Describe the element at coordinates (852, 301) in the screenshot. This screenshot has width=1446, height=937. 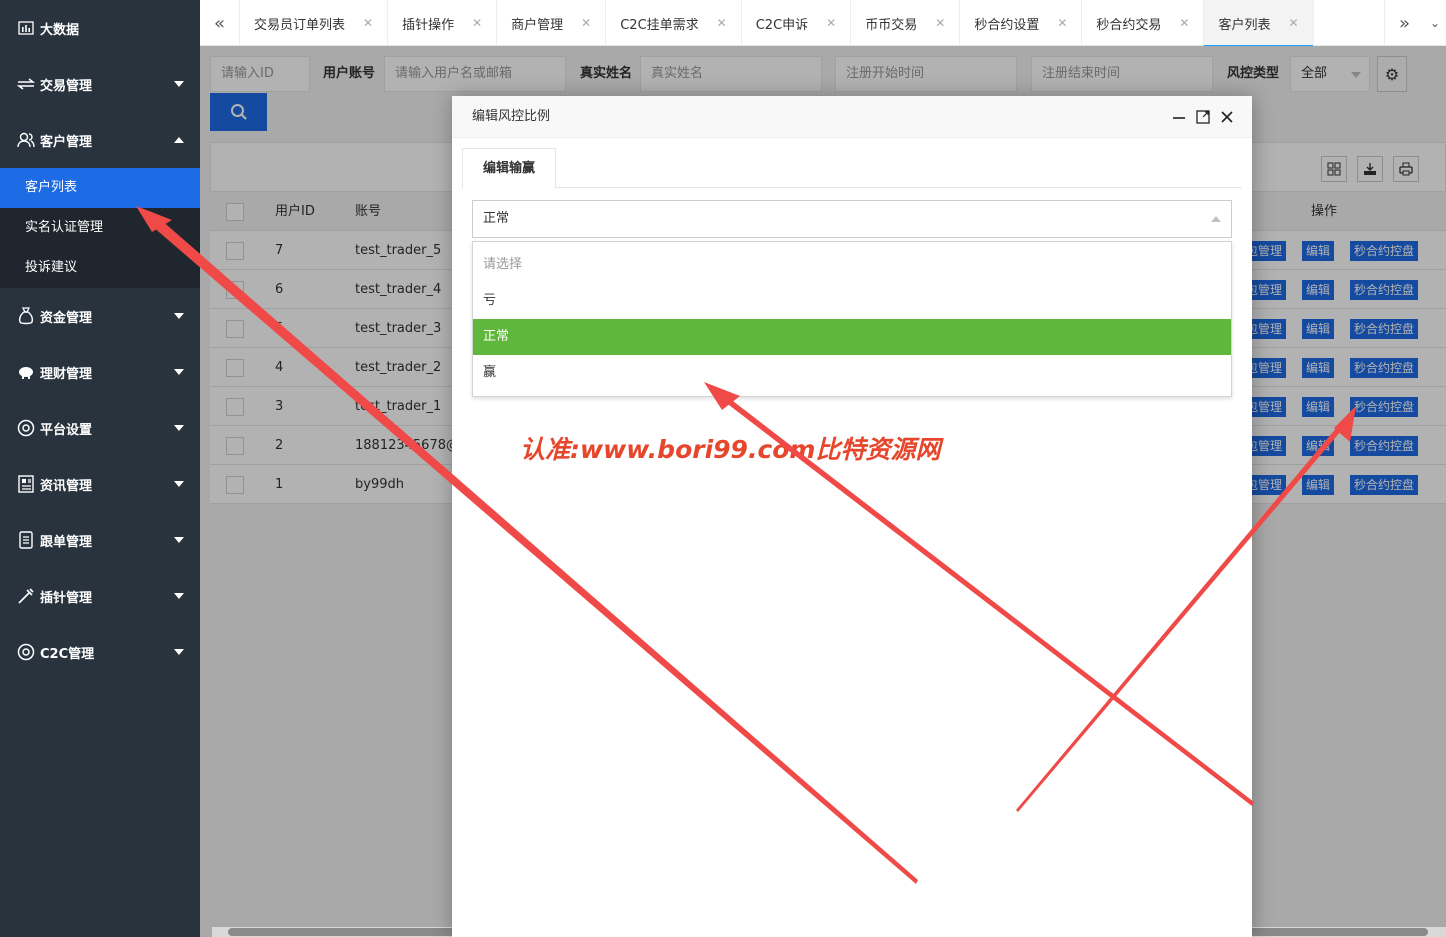
I see `option-loss: 亏` at that location.